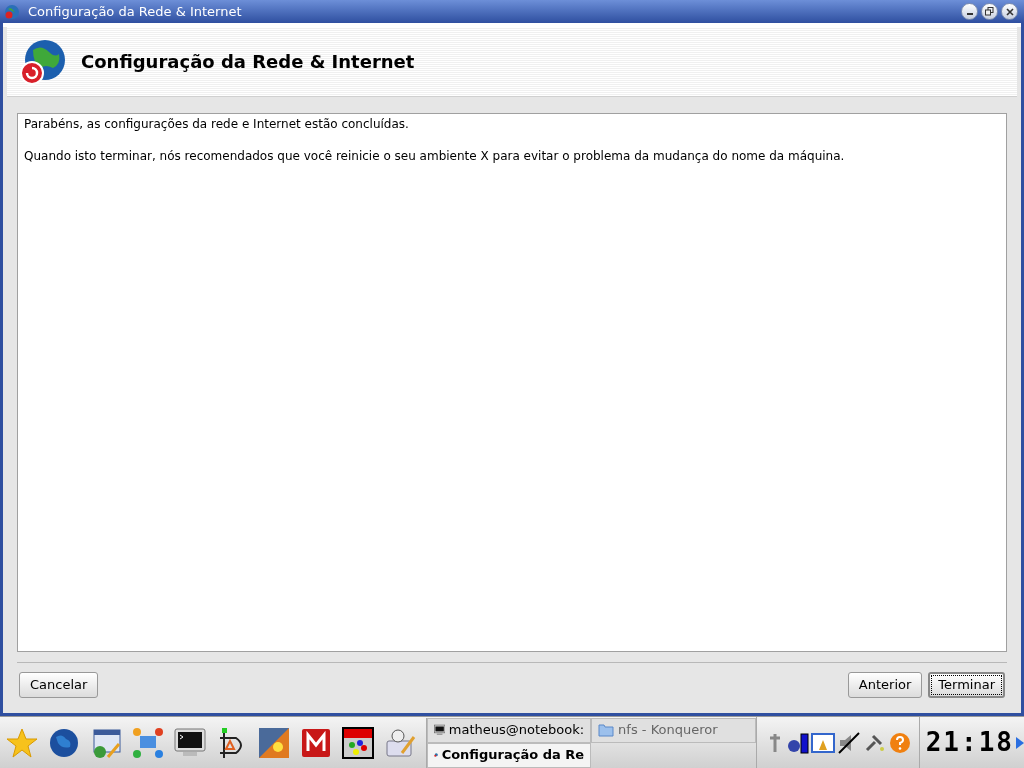  Describe the element at coordinates (606, 730) in the screenshot. I see `folder-icon` at that location.